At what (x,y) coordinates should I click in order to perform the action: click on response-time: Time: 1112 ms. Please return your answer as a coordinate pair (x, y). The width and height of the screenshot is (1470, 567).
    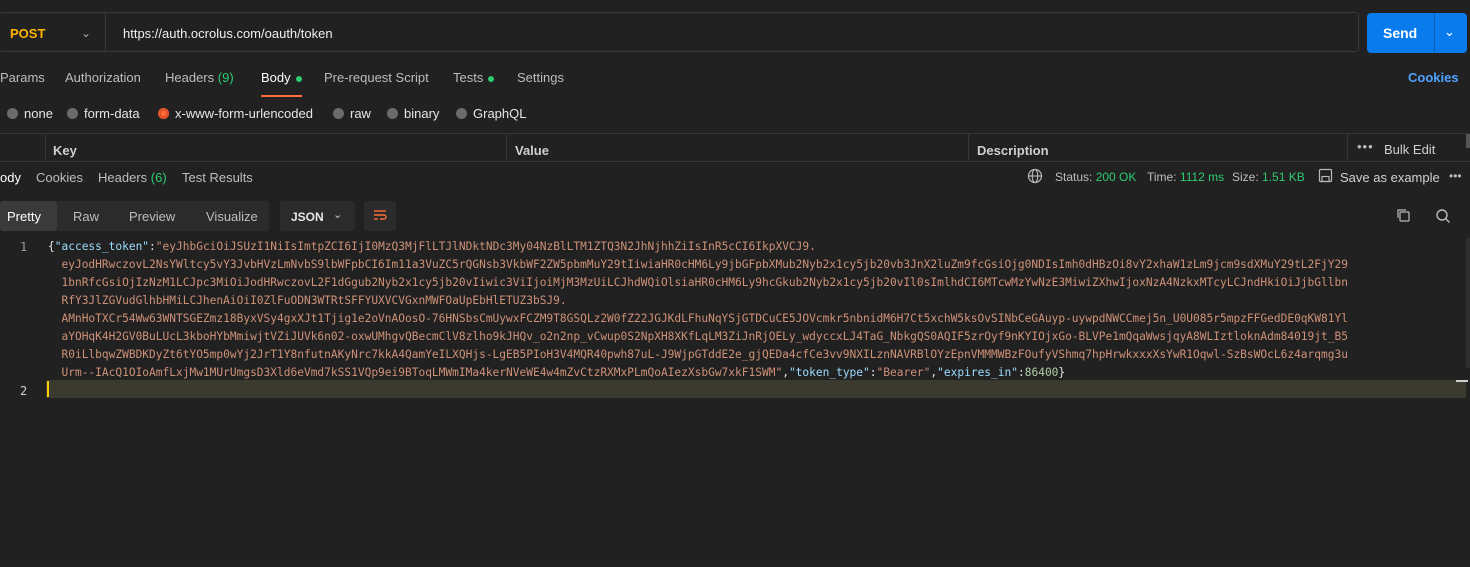
    Looking at the image, I should click on (1186, 177).